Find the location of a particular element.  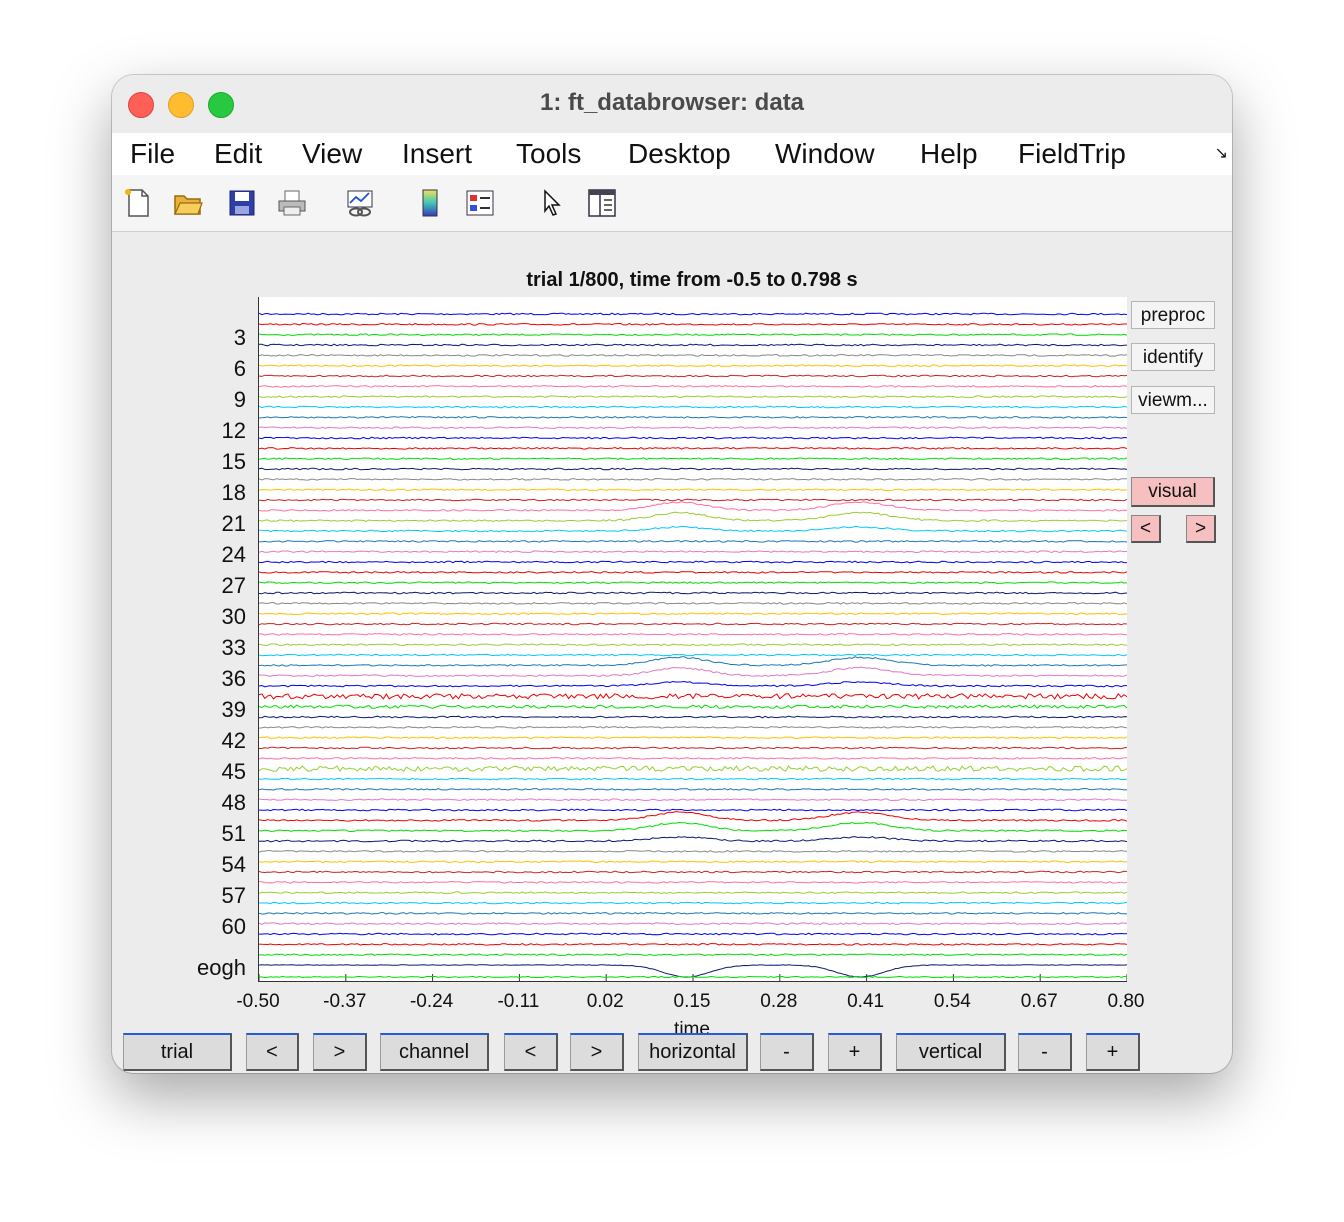

pointer-icon is located at coordinates (552, 203).